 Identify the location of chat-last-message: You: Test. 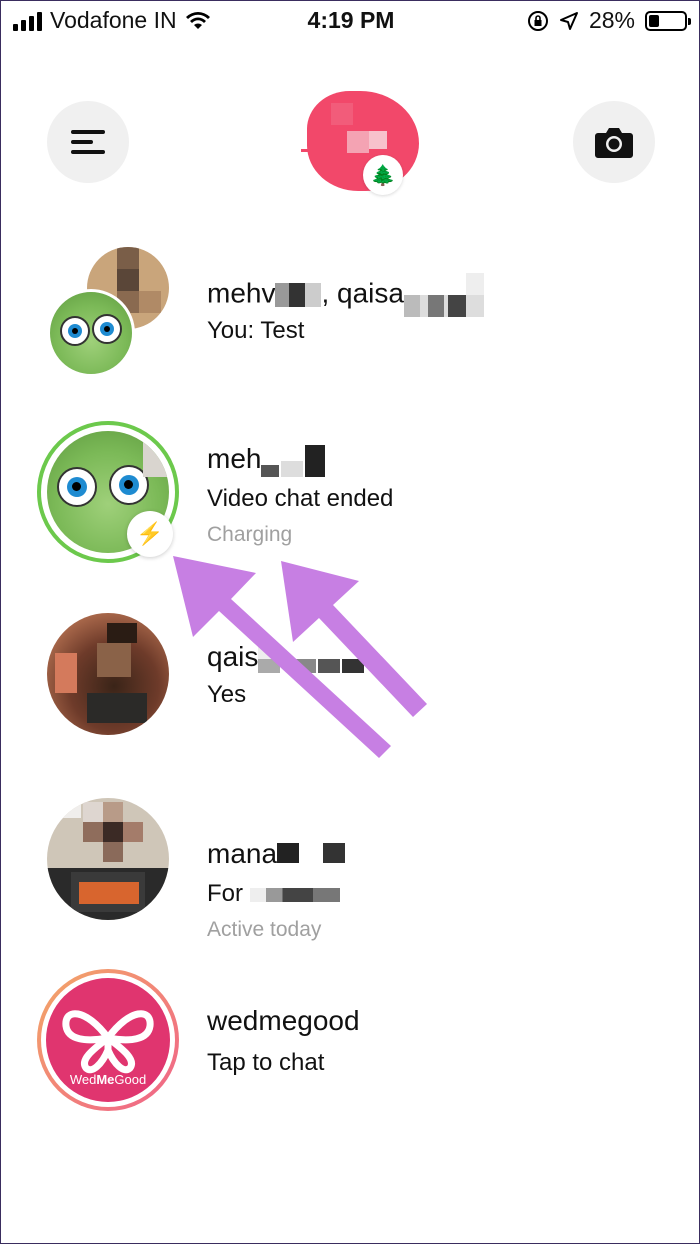
(256, 330).